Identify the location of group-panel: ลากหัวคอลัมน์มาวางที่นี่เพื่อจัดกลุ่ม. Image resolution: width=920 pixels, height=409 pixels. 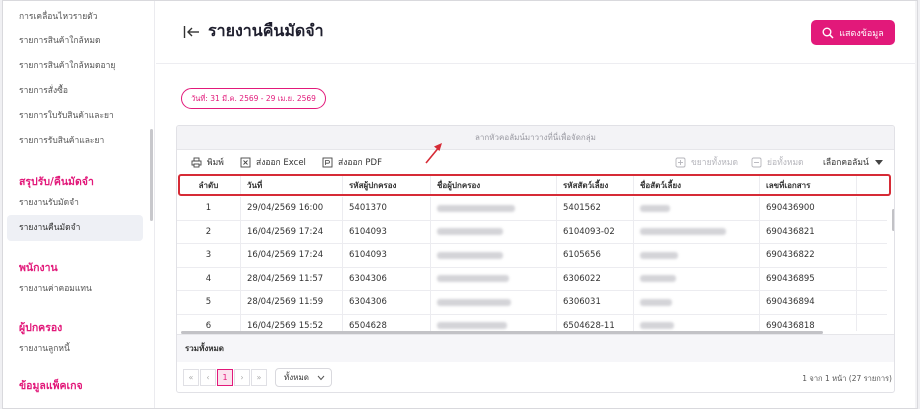
(535, 138).